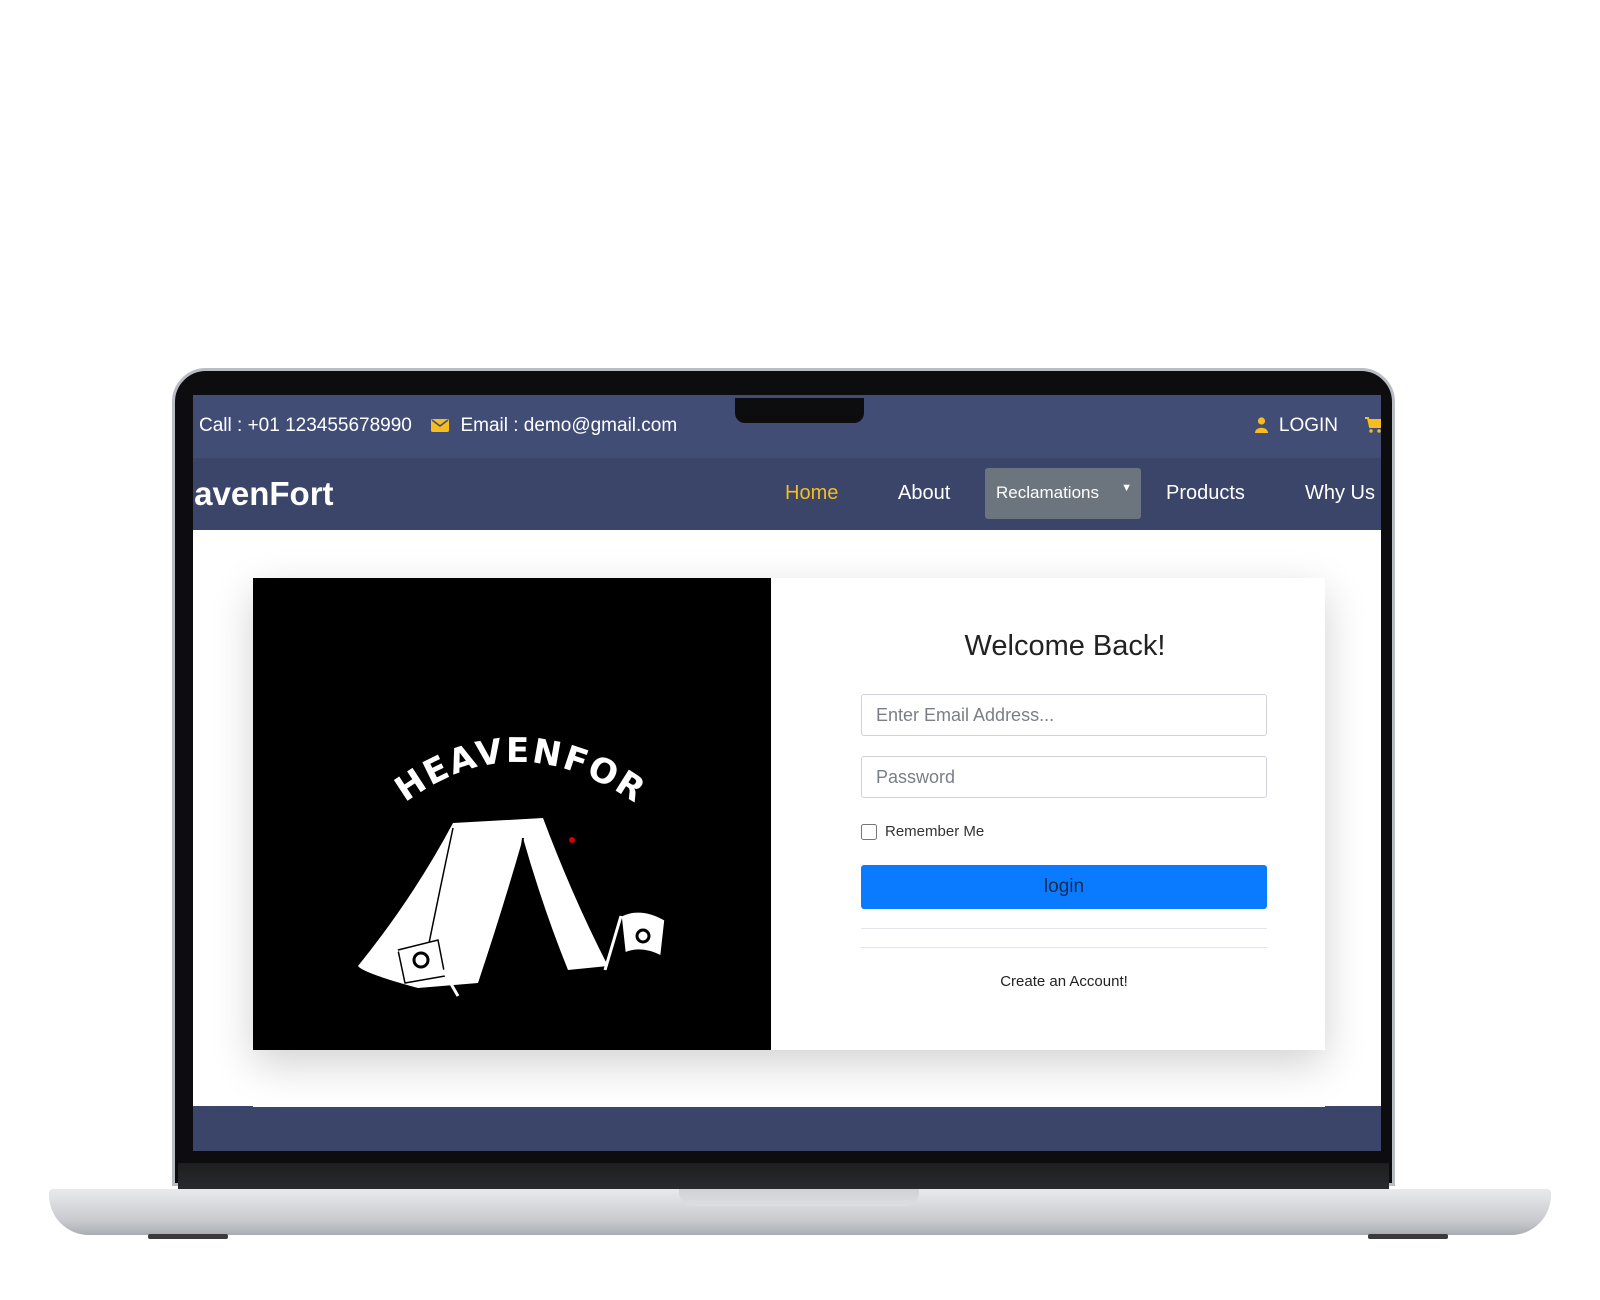 Image resolution: width=1600 pixels, height=1300 pixels. Describe the element at coordinates (1065, 646) in the screenshot. I see `login-title: Welcome Back!` at that location.